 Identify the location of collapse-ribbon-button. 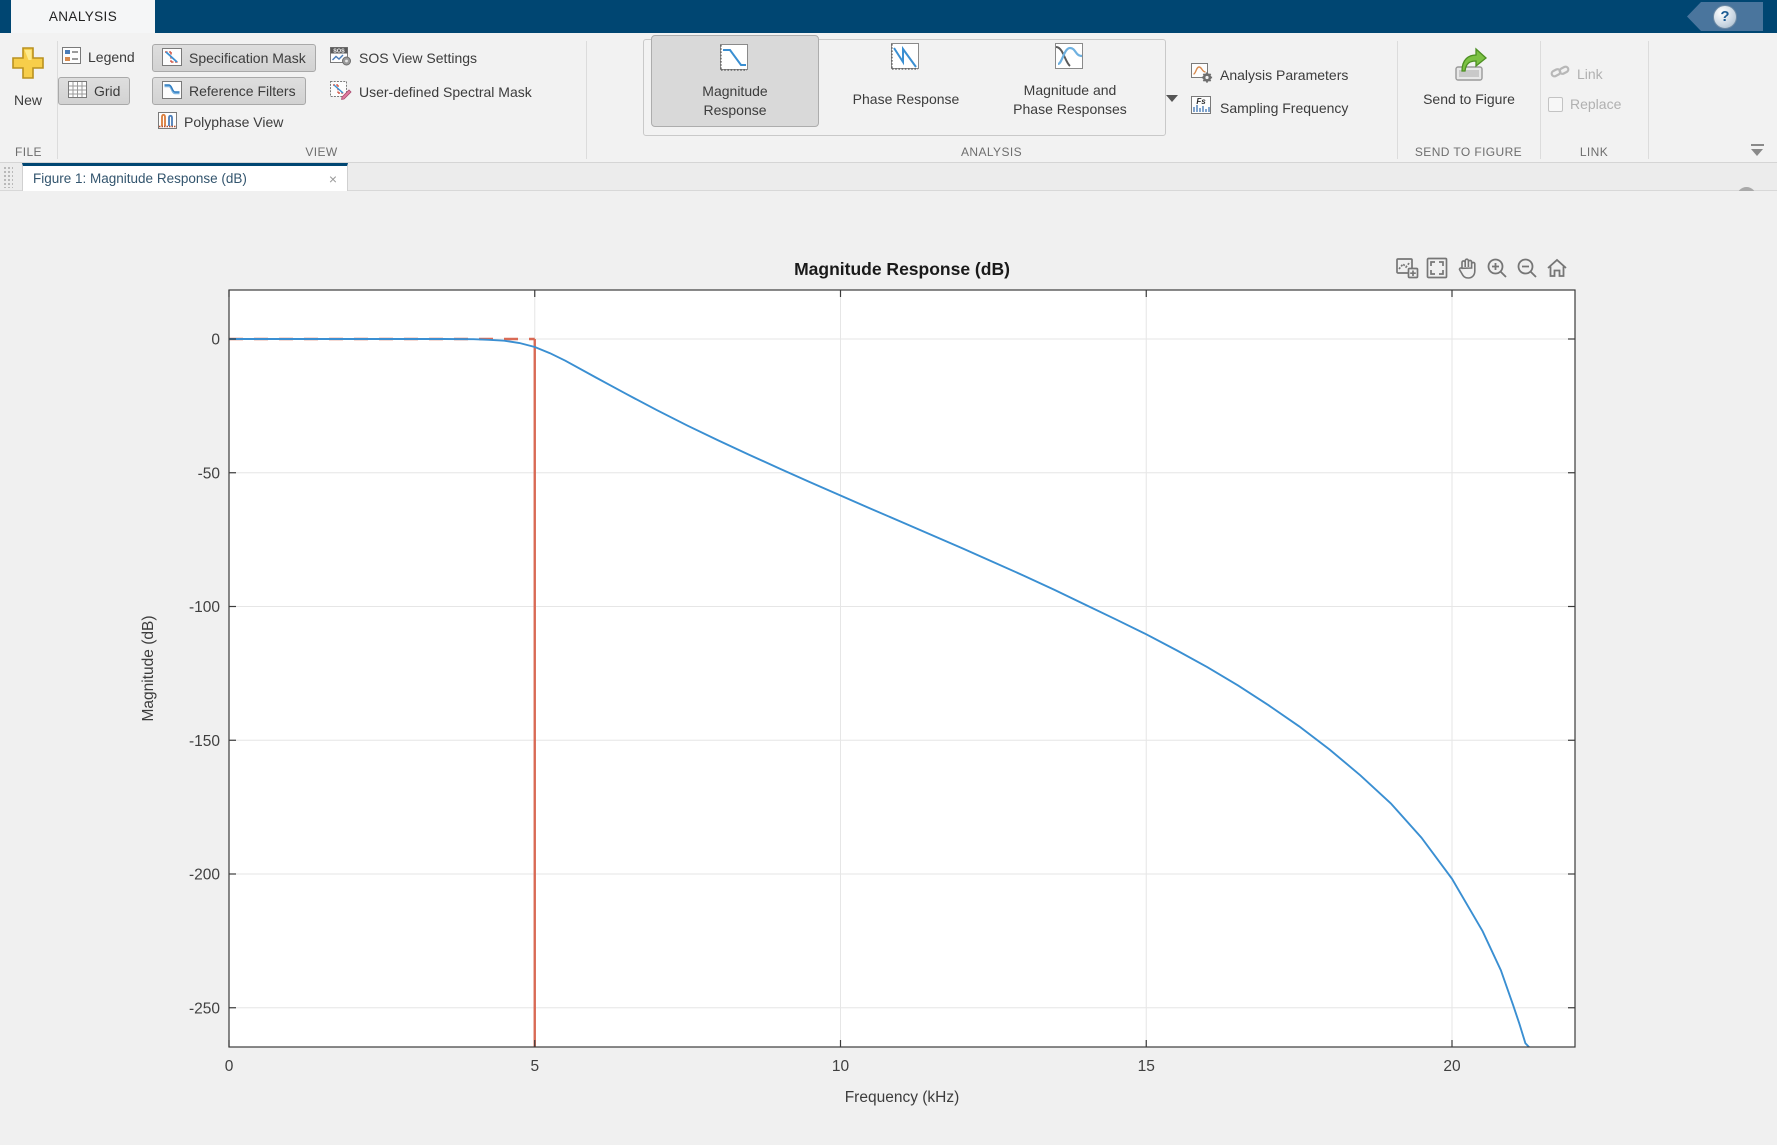
(1758, 151).